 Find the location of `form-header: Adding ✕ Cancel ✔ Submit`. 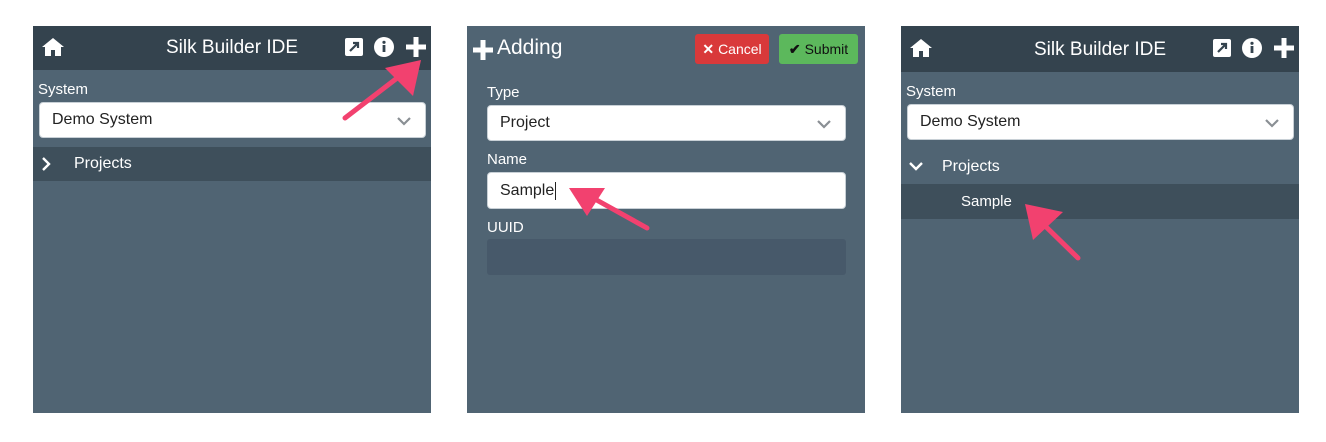

form-header: Adding ✕ Cancel ✔ Submit is located at coordinates (666, 50).